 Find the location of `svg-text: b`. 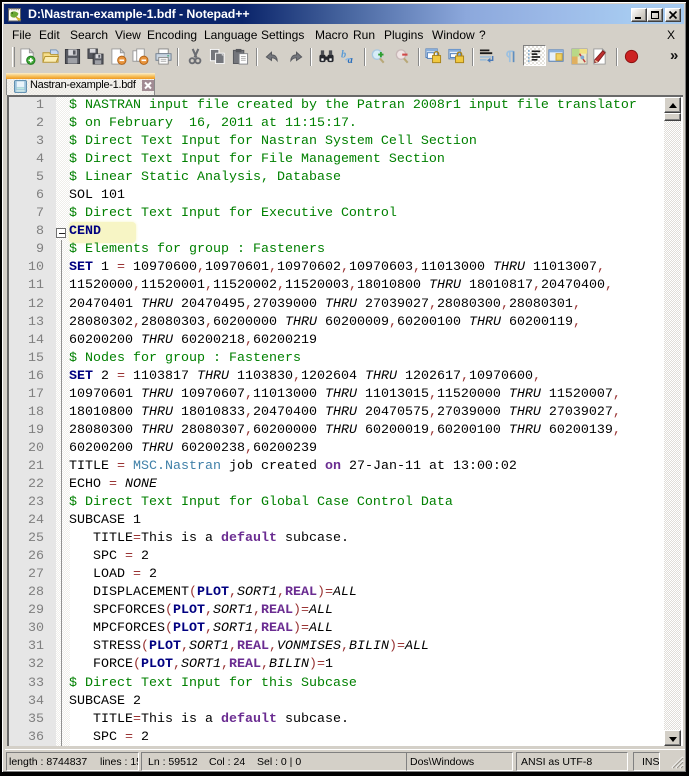

svg-text: b is located at coordinates (343, 54).